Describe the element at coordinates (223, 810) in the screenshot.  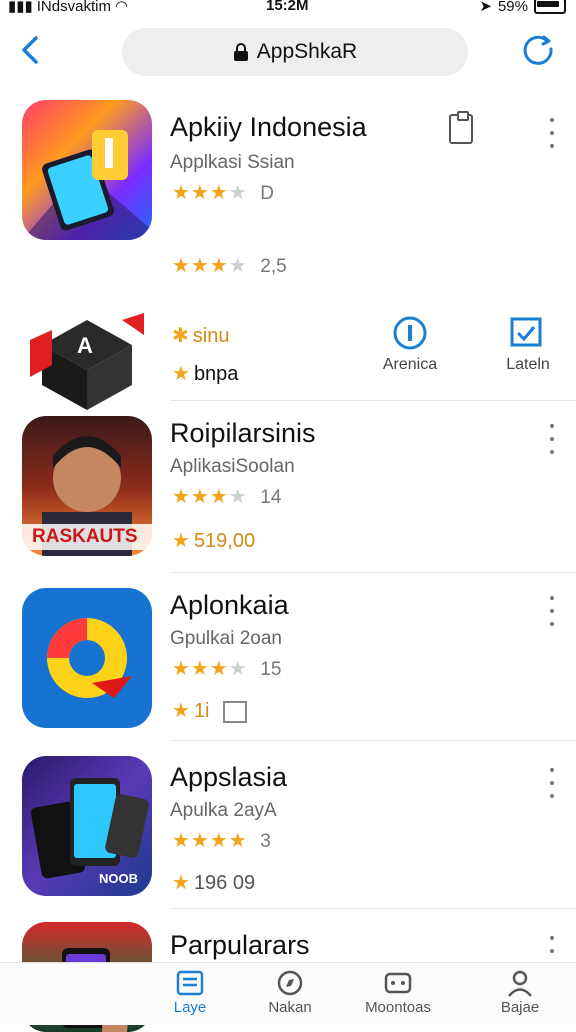
I see `app-subtitle: Apulka 2ayA` at that location.